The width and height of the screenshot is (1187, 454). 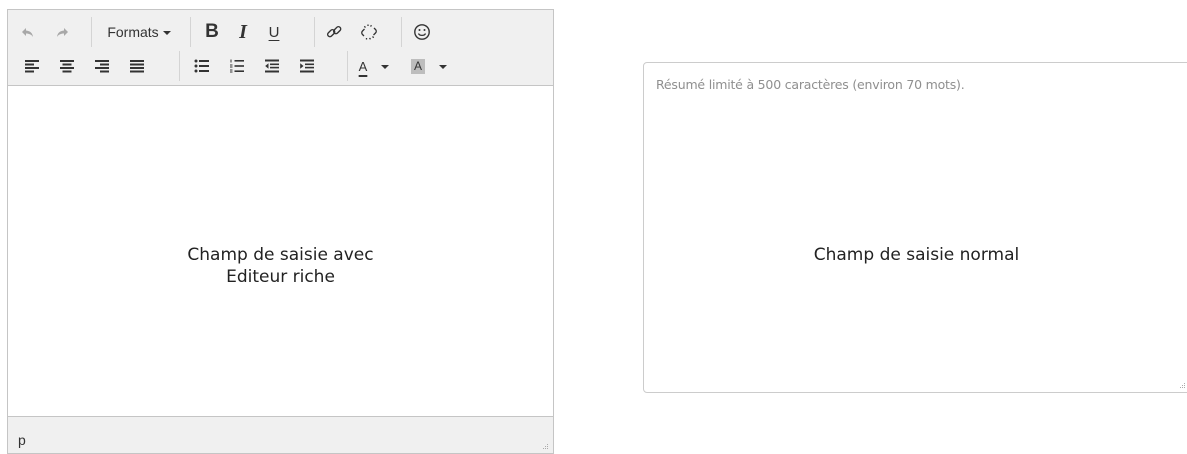 I want to click on link-icon, so click(x=334, y=31).